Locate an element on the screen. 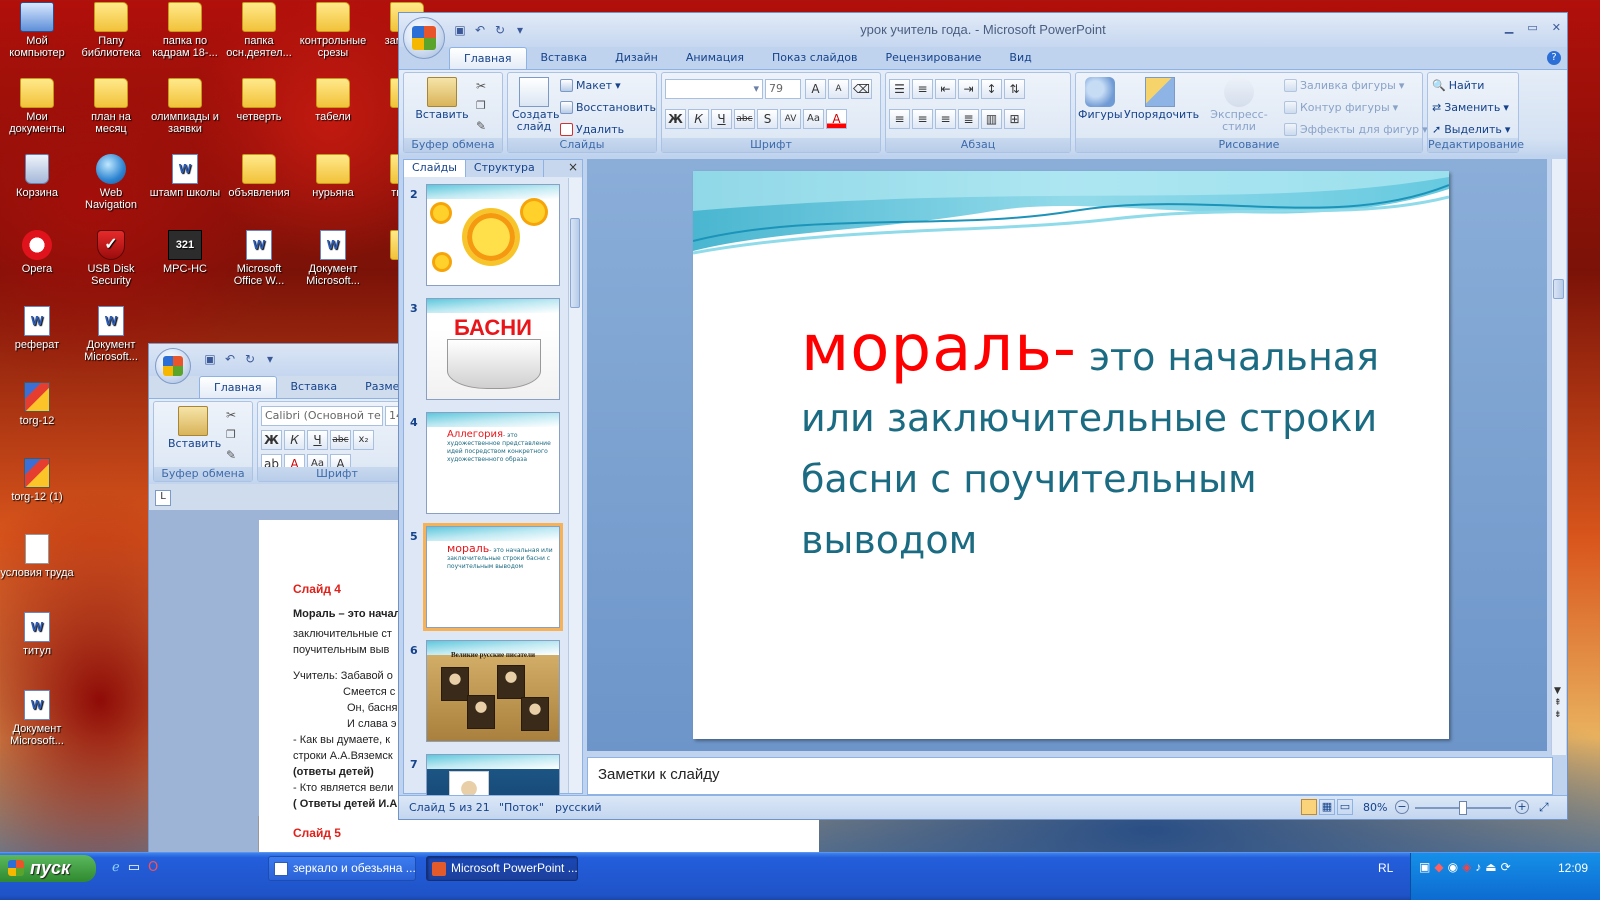 The image size is (1600, 900). desktop-icon: Мой компьютер is located at coordinates (37, 30).